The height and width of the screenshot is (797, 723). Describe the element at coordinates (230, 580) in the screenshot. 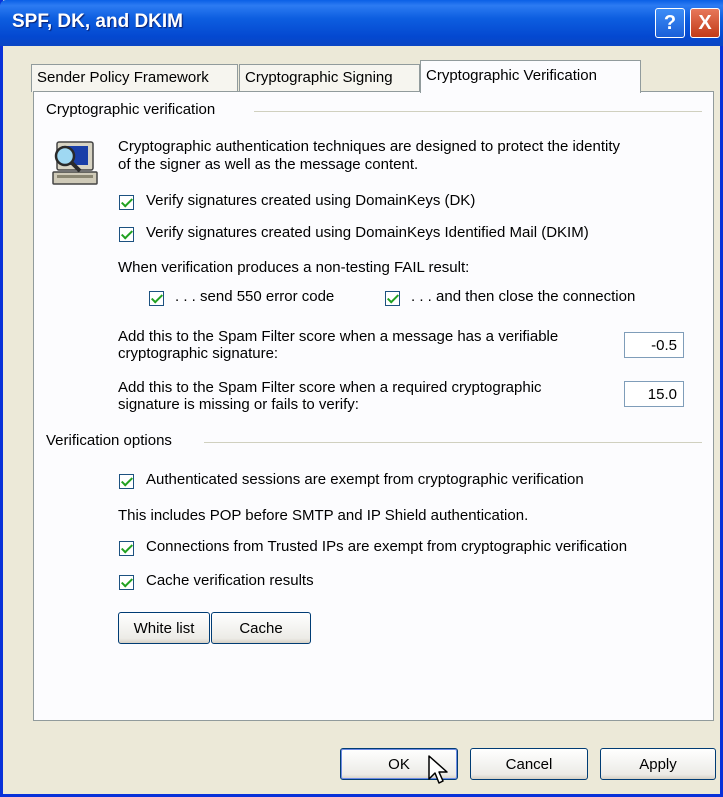

I see `cache-results-label: Cache verification results` at that location.